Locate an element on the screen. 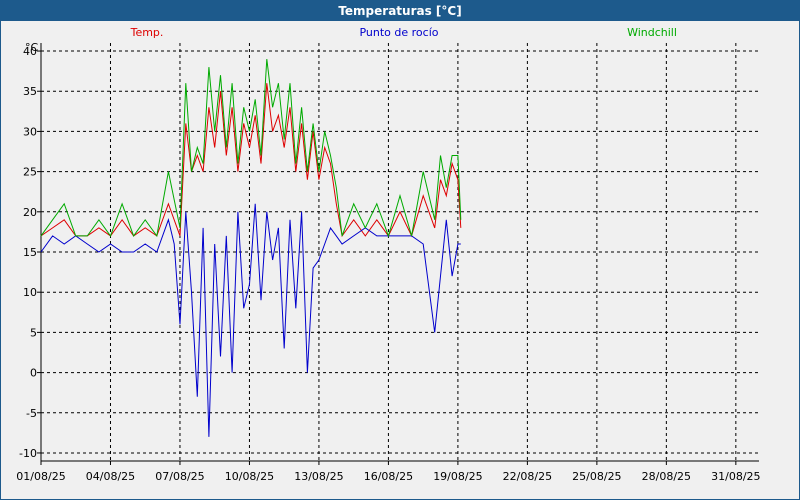  y-tick-label: 5 is located at coordinates (33, 332).